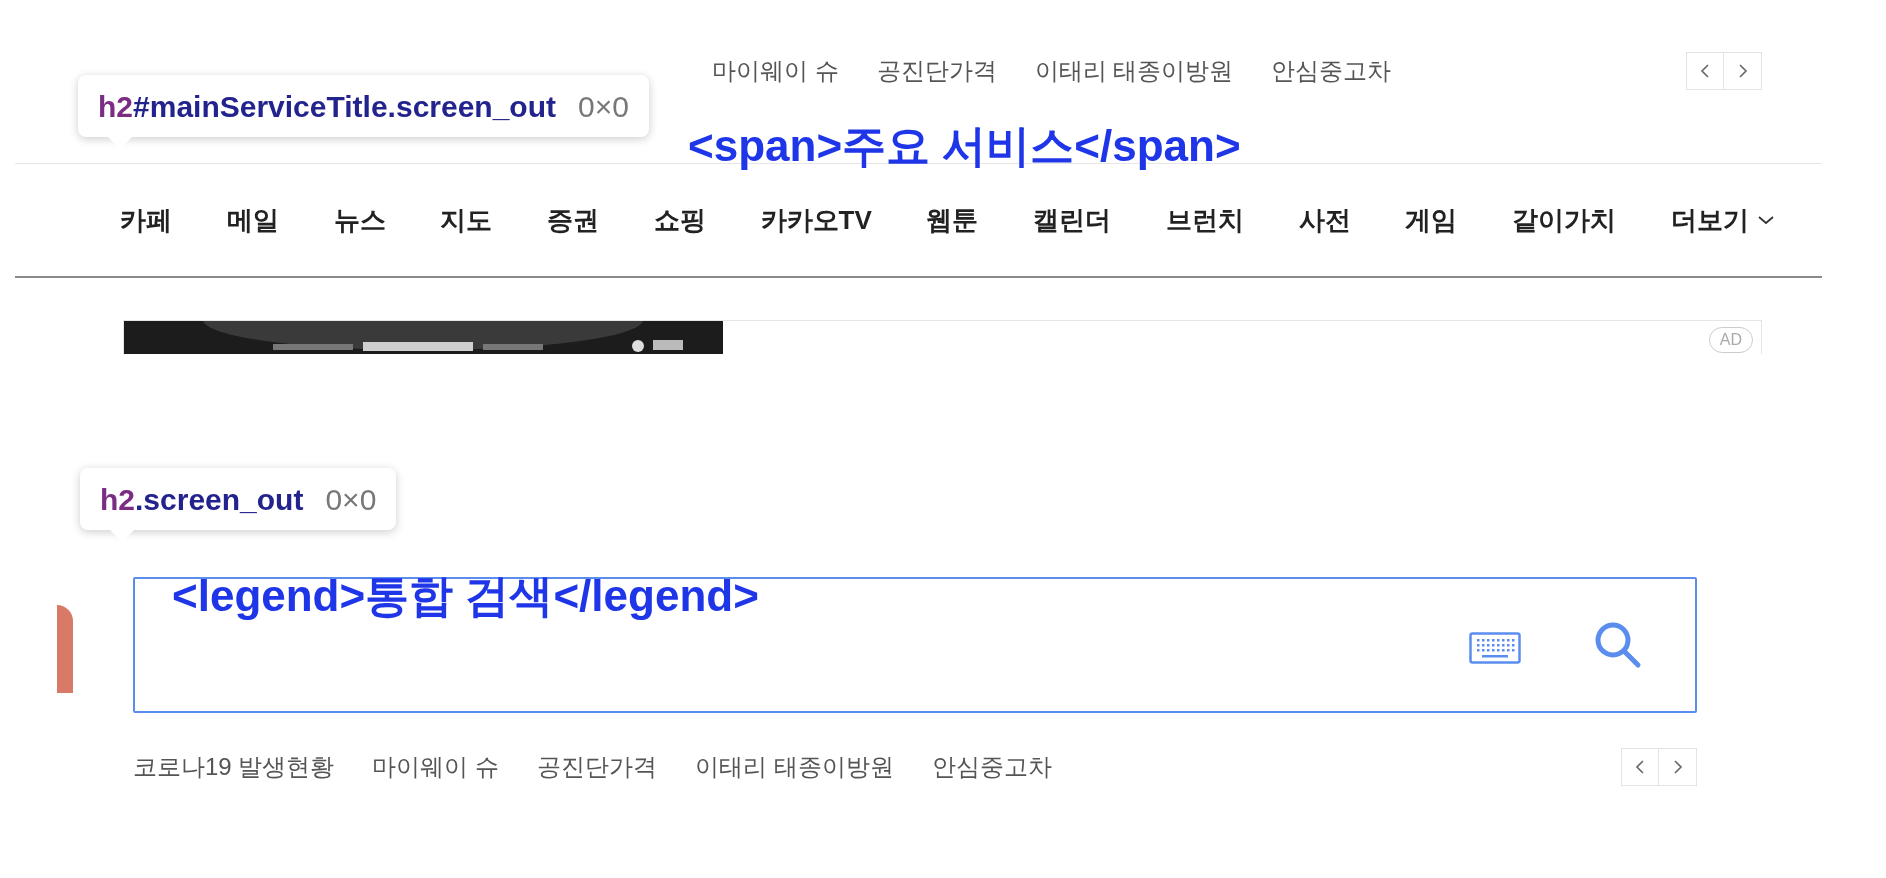 Image resolution: width=1886 pixels, height=878 pixels. I want to click on service-link: 지도, so click(466, 220).